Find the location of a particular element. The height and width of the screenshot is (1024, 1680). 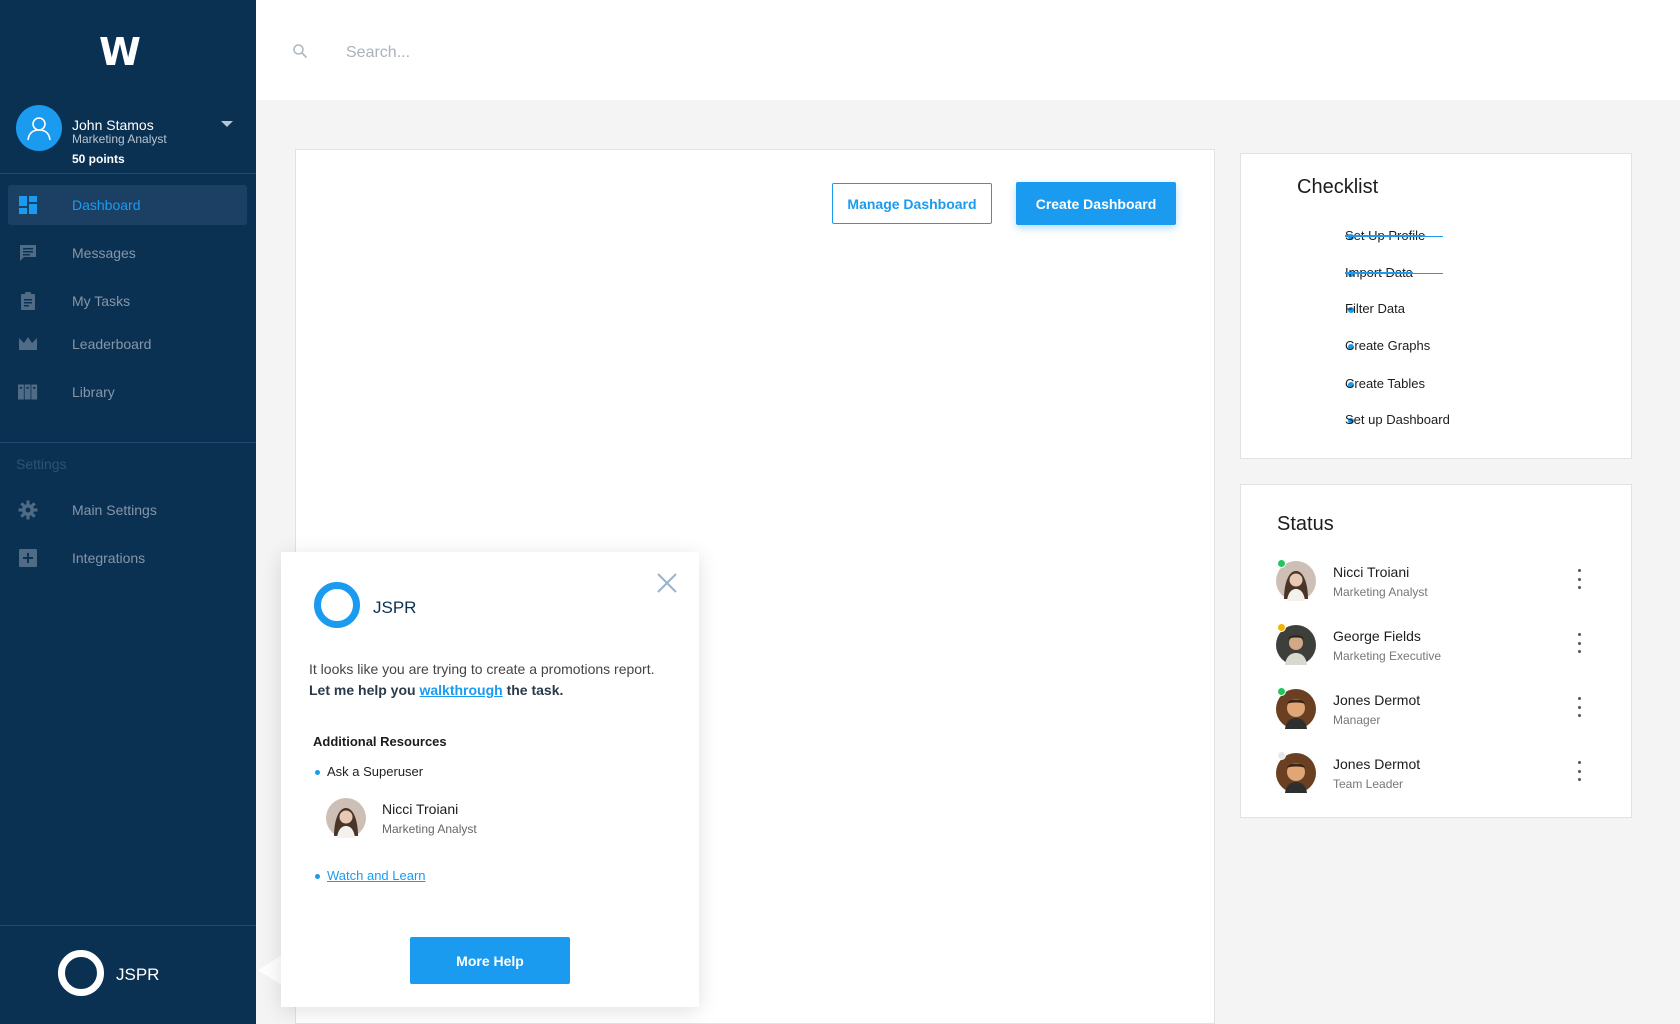

user-role: Marketing Analyst is located at coordinates (119, 139).